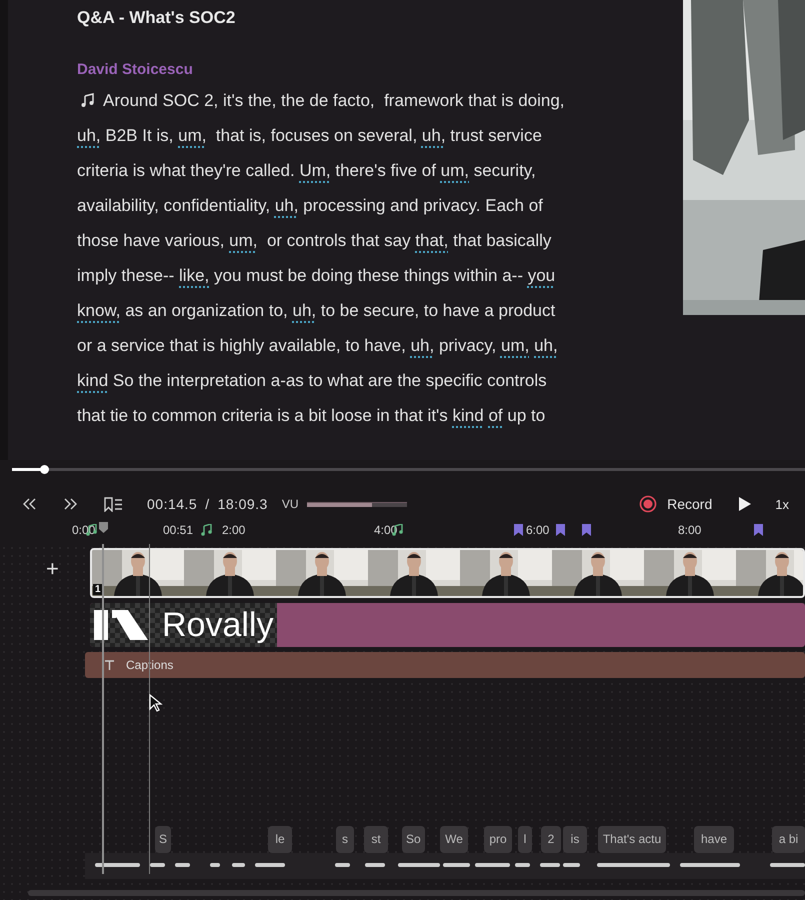 This screenshot has width=805, height=900. I want to click on transcript-text: there's five of, so click(385, 170).